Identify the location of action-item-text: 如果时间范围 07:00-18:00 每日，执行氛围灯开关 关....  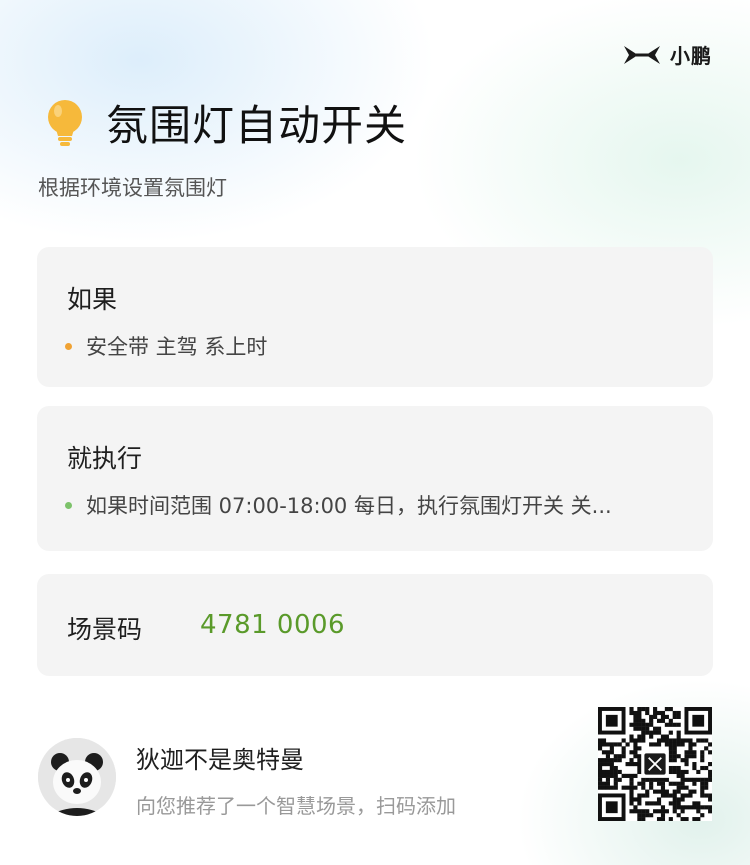
(349, 506).